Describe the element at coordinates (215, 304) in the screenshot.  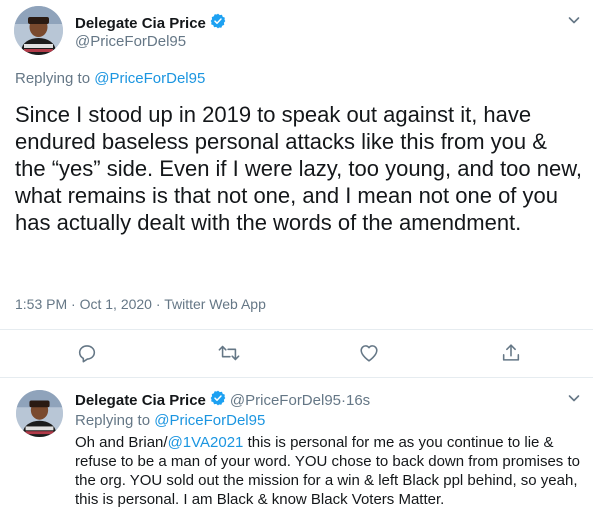
I see `tweet-source: Twitter Web App` at that location.